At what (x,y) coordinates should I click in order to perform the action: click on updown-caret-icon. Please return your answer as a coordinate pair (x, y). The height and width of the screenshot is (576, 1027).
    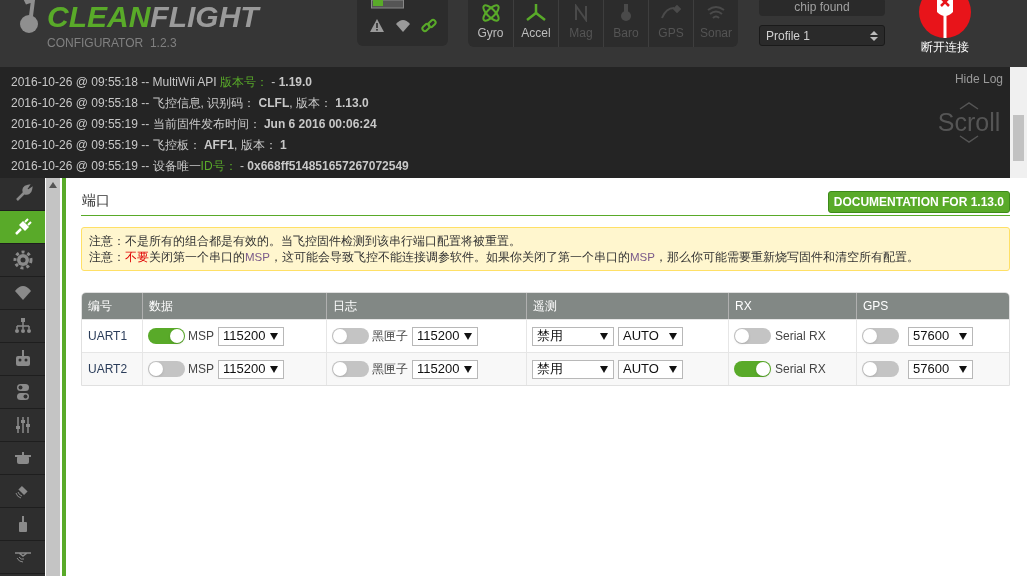
    Looking at the image, I should click on (874, 35).